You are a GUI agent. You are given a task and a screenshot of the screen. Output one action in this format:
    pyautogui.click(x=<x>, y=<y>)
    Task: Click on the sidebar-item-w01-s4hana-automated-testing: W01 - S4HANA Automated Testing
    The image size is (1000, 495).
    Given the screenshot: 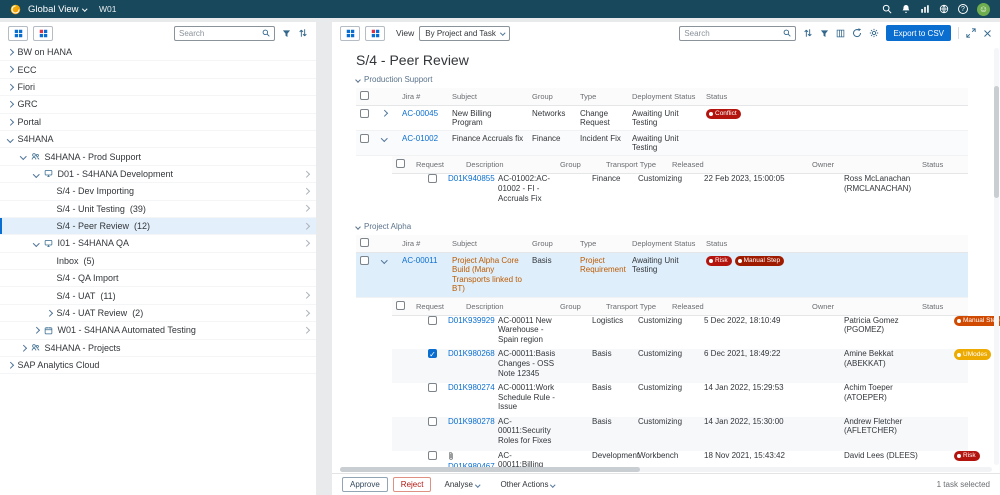 What is the action you would take?
    pyautogui.click(x=158, y=331)
    